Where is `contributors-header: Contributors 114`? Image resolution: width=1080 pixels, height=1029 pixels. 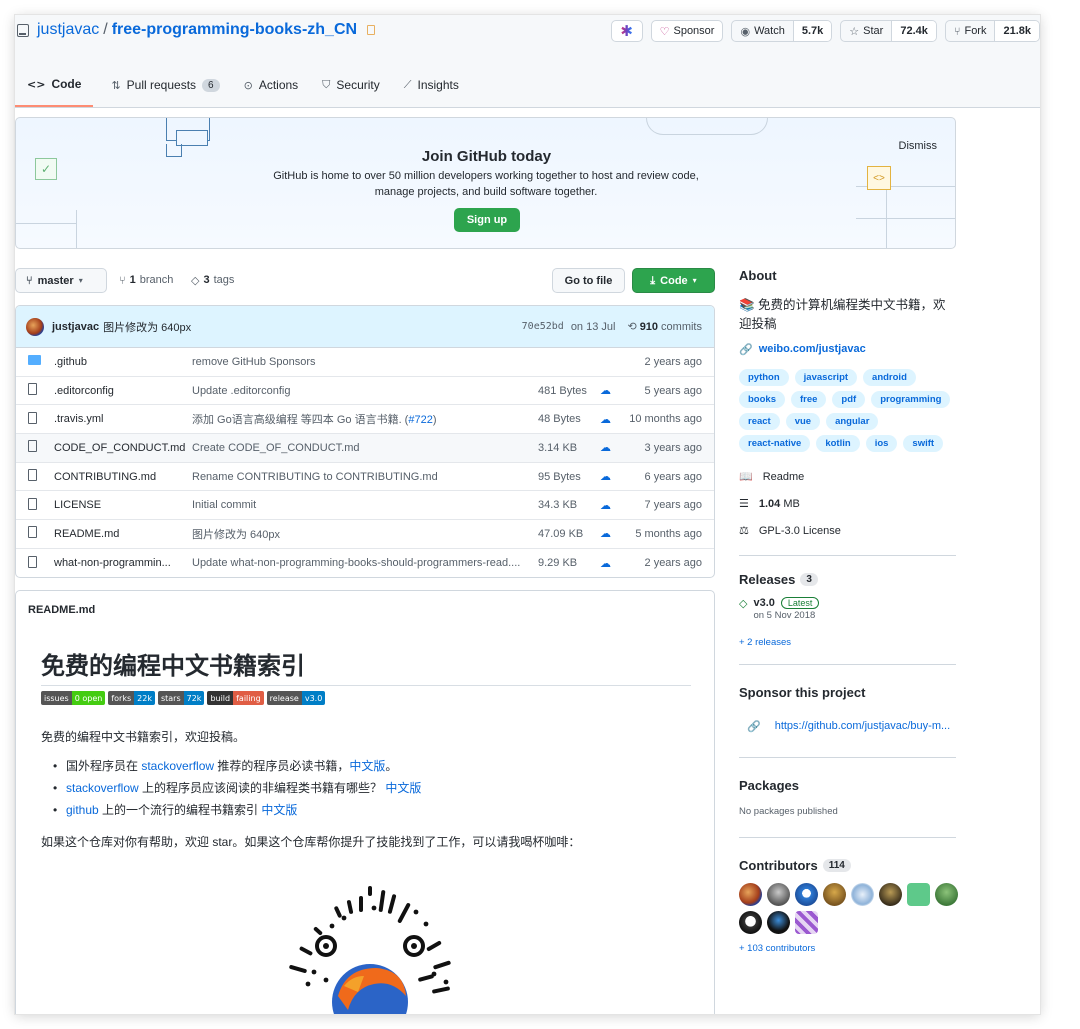
contributors-header: Contributors 114 is located at coordinates (847, 865).